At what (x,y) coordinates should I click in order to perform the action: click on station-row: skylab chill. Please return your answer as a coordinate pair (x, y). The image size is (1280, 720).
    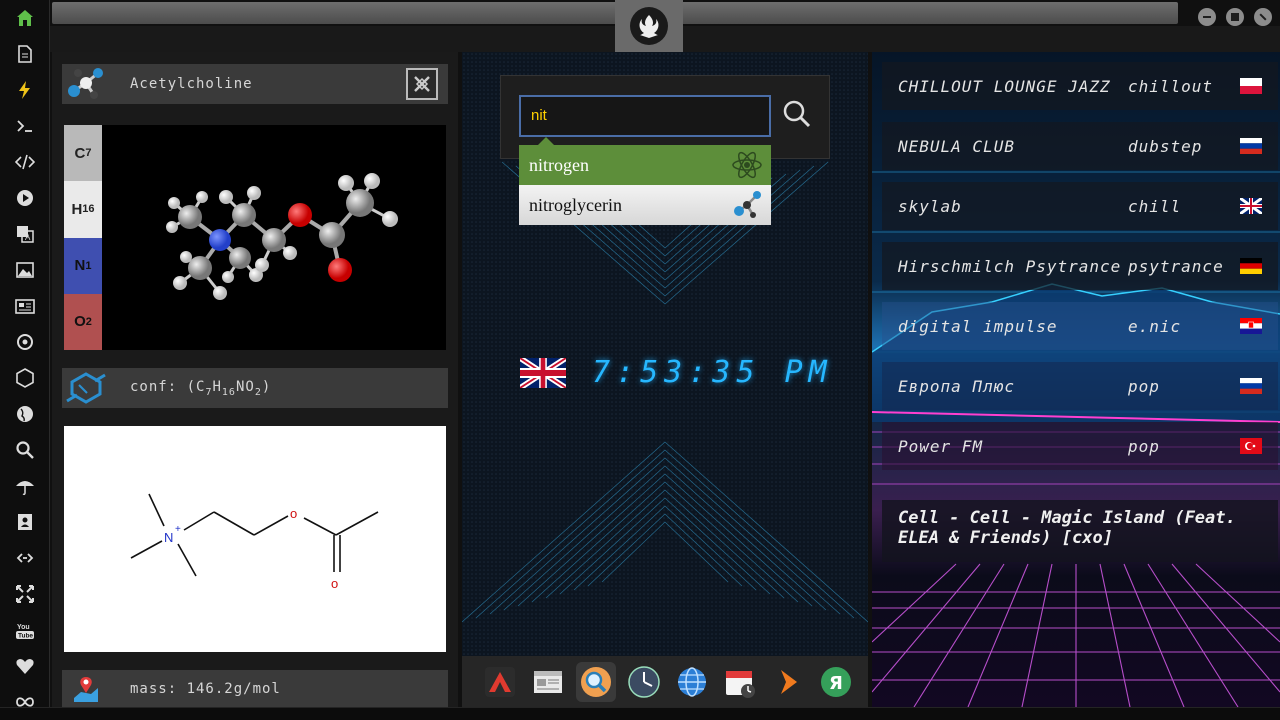
    Looking at the image, I should click on (1080, 206).